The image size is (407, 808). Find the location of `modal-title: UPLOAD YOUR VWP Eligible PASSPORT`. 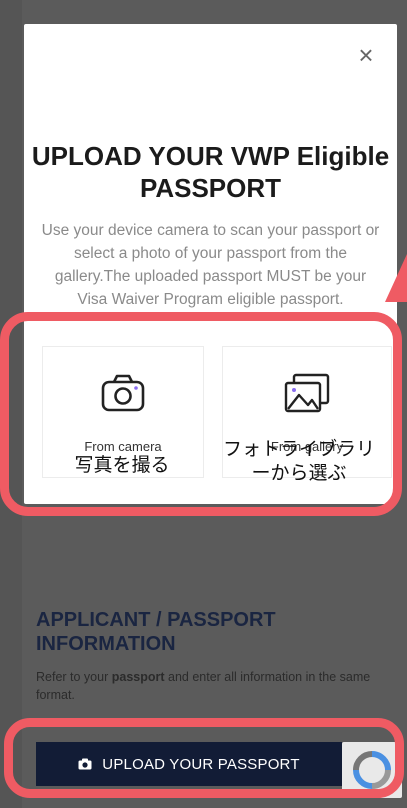

modal-title: UPLOAD YOUR VWP Eligible PASSPORT is located at coordinates (210, 172).